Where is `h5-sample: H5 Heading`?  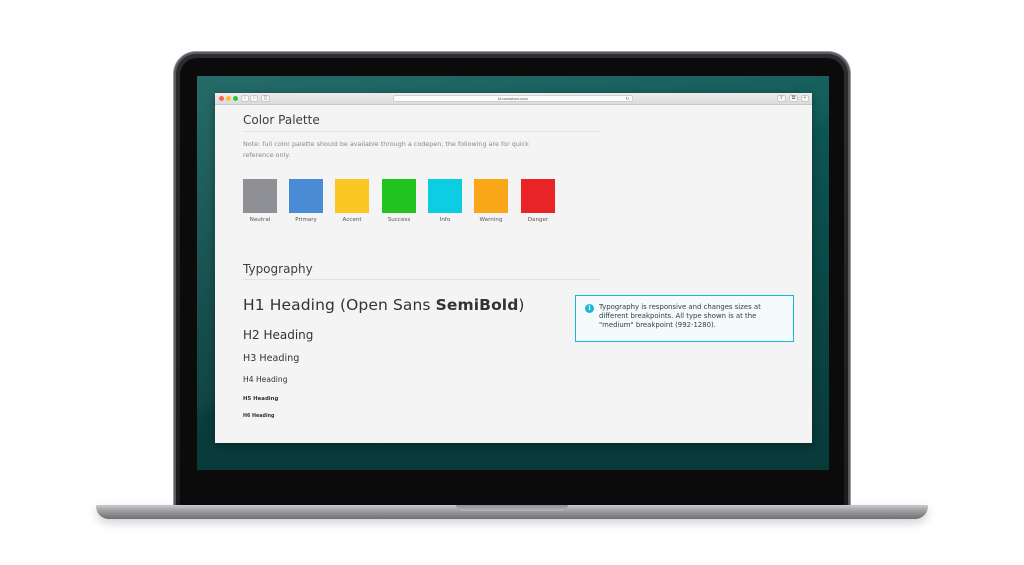
h5-sample: H5 Heading is located at coordinates (261, 399).